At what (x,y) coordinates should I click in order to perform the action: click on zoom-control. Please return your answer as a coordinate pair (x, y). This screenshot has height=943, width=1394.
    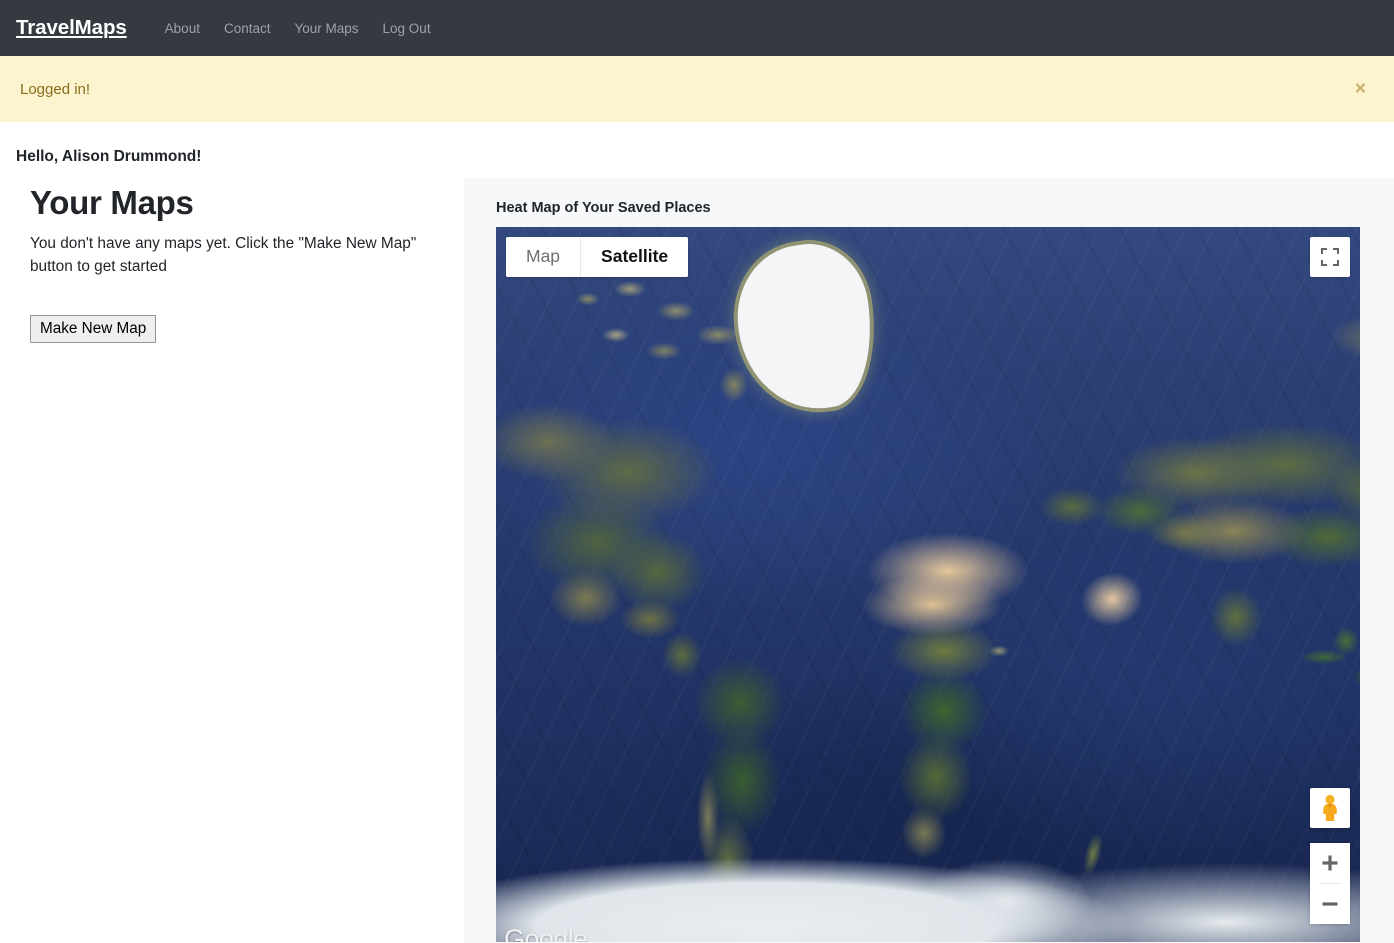
    Looking at the image, I should click on (1330, 883).